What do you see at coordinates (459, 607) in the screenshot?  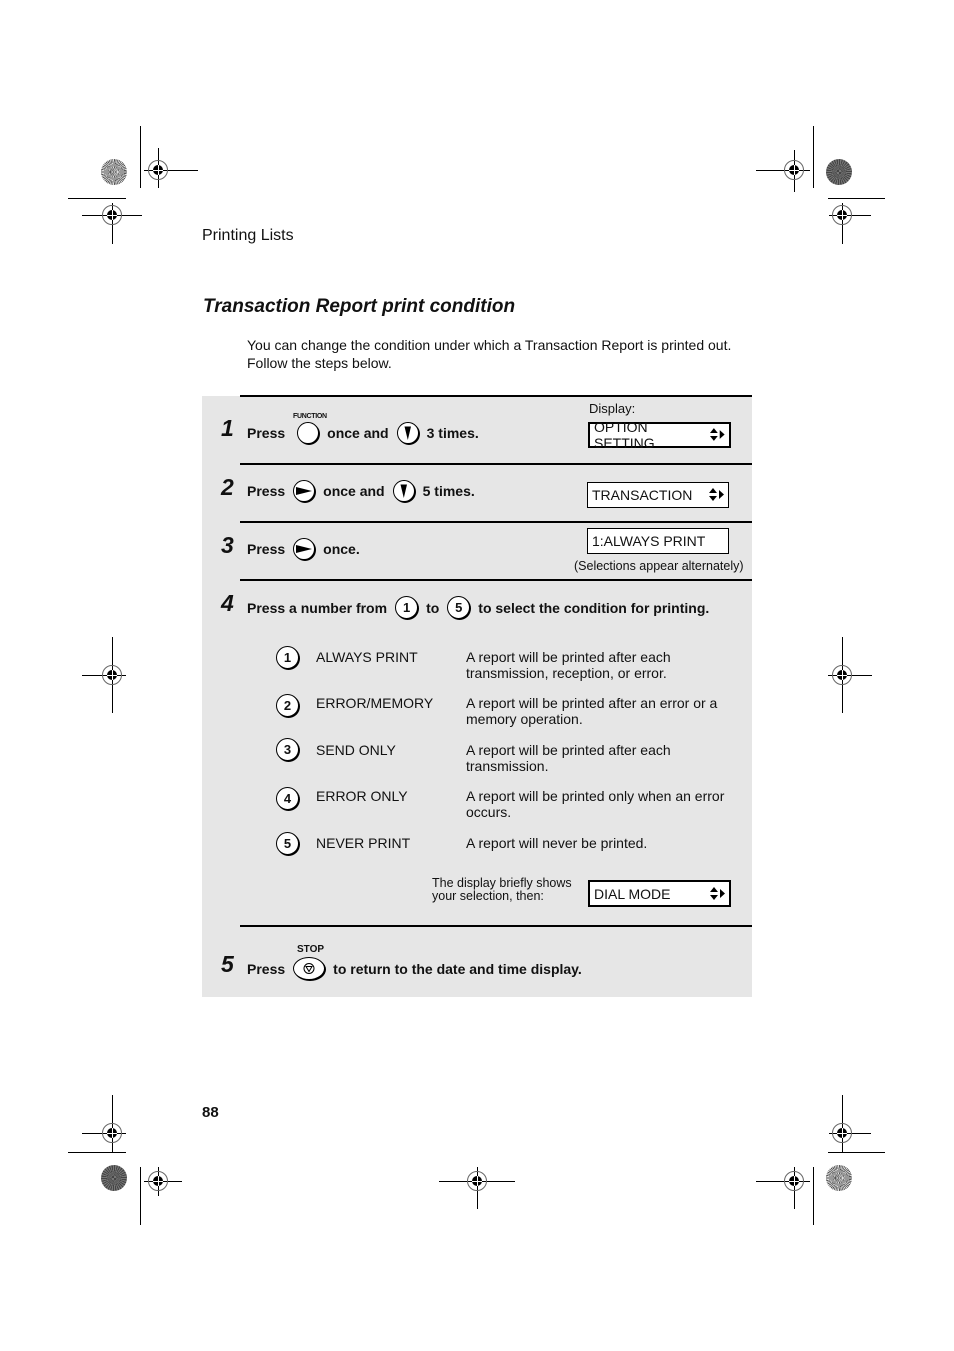 I see `number-key-5-icon: 5` at bounding box center [459, 607].